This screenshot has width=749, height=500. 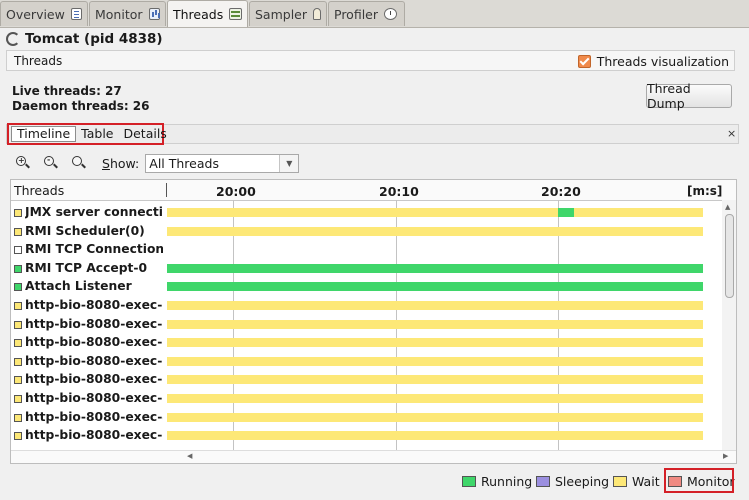 What do you see at coordinates (94, 304) in the screenshot?
I see `thread-name: http-bio-8080-exec-10` at bounding box center [94, 304].